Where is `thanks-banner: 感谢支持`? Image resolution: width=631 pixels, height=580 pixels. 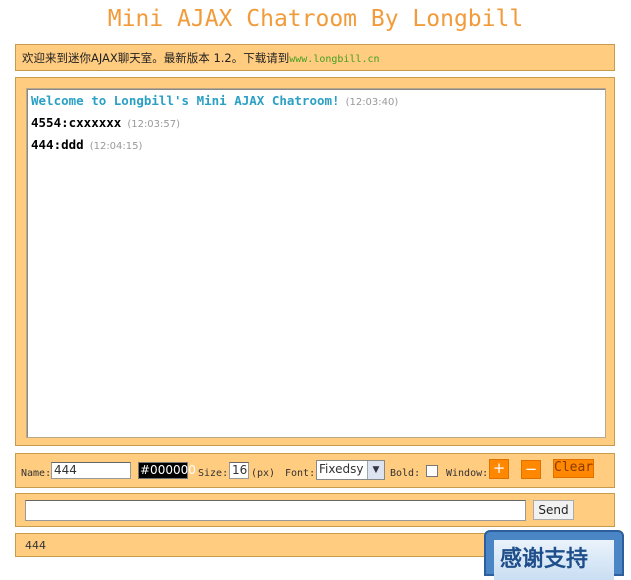 thanks-banner: 感谢支持 is located at coordinates (554, 555).